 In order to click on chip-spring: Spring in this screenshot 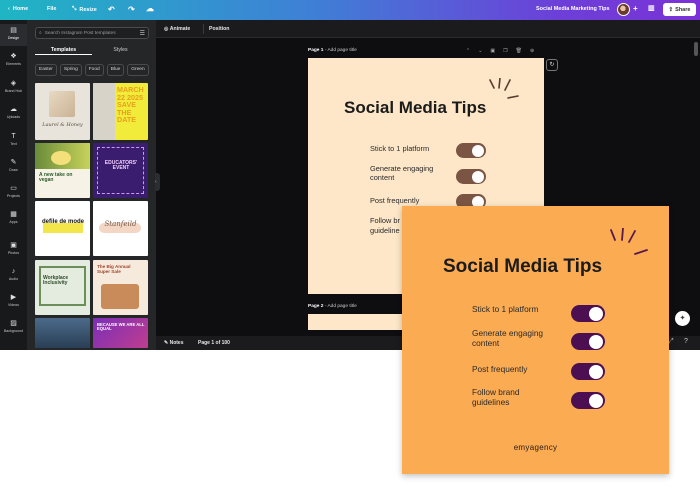, I will do `click(70, 70)`.